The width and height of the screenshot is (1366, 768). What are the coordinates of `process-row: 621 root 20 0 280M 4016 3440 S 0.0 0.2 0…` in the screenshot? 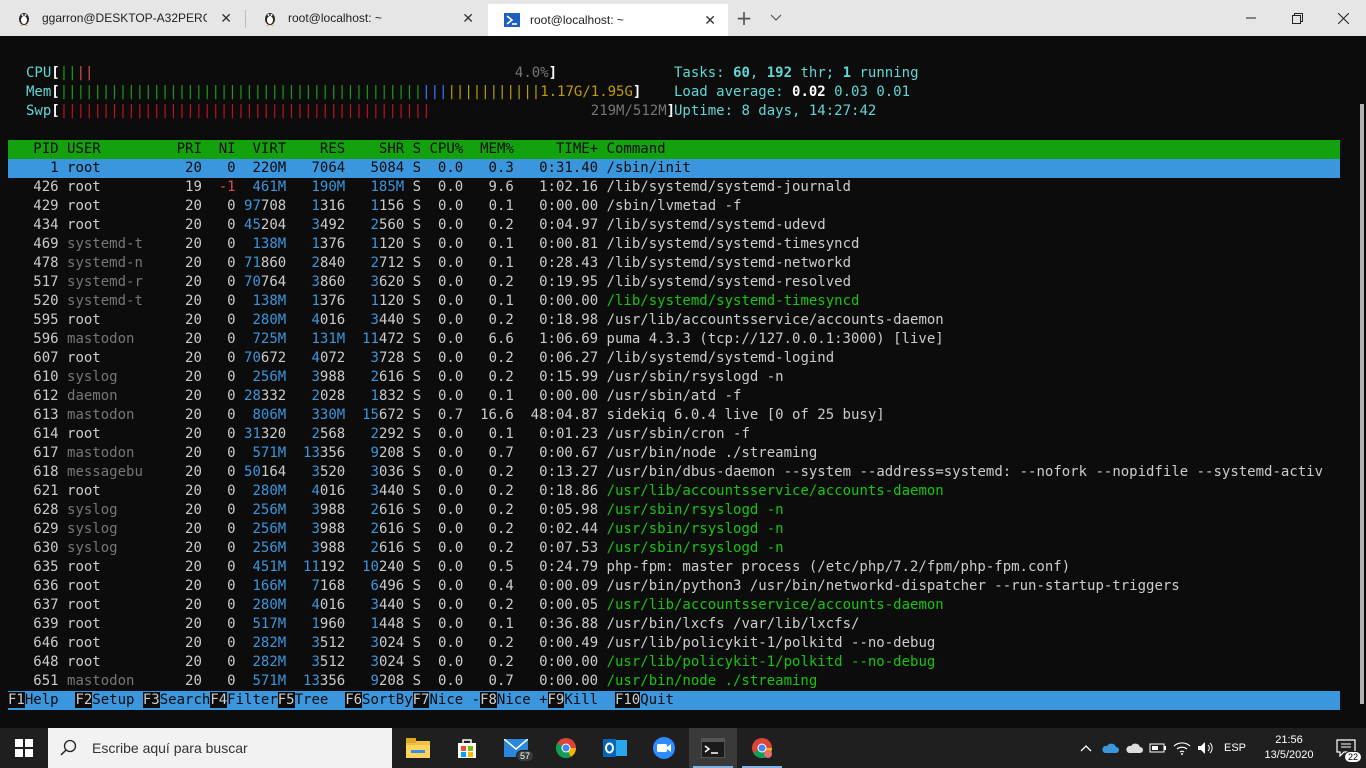 It's located at (674, 491).